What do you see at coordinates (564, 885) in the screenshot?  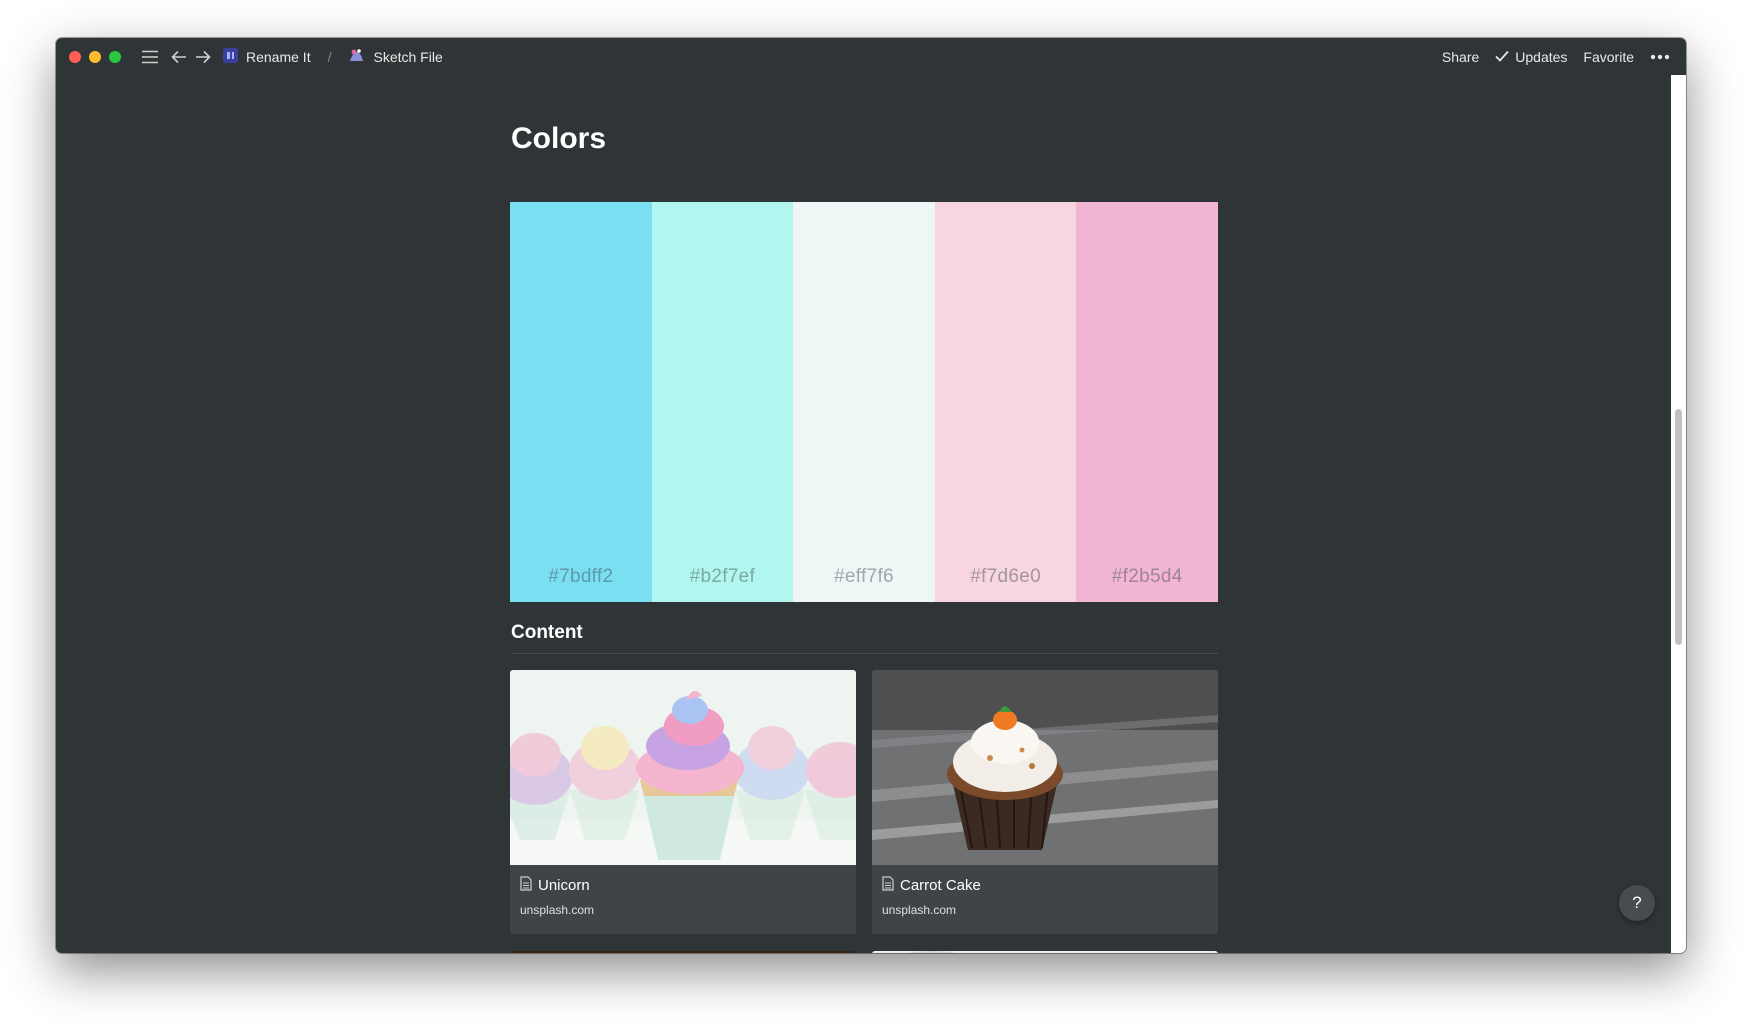 I see `card-title-label: Unicorn` at bounding box center [564, 885].